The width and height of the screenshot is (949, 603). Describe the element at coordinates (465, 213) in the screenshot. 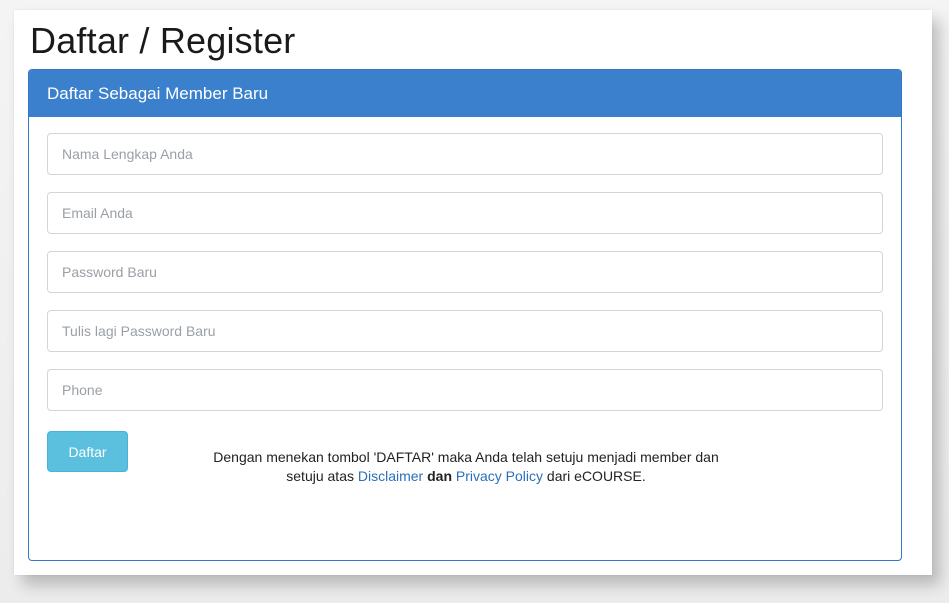

I see `email-input` at that location.